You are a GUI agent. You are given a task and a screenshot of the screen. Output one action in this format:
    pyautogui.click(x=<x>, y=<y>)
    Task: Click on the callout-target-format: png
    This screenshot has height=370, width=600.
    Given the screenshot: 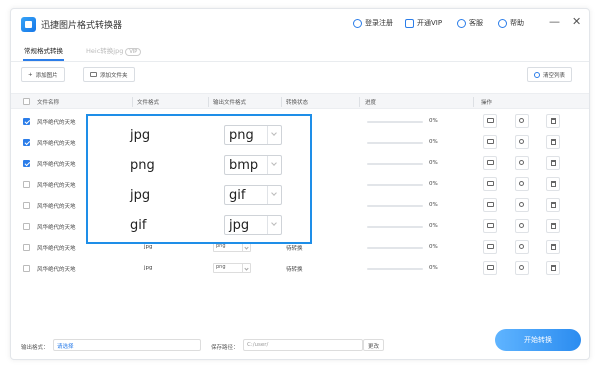 What is the action you would take?
    pyautogui.click(x=241, y=135)
    